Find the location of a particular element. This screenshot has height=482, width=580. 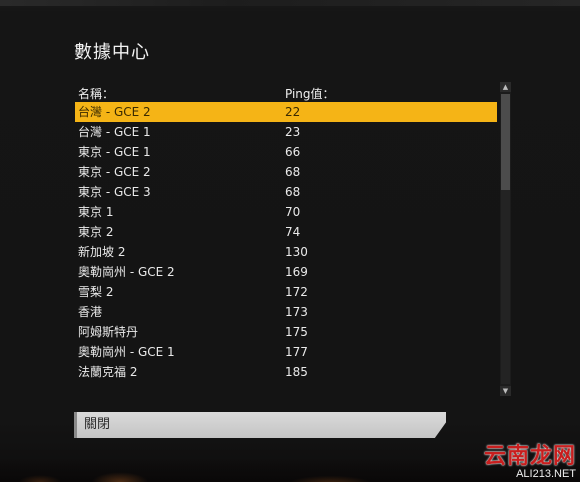

scroll-thumb is located at coordinates (505, 142).